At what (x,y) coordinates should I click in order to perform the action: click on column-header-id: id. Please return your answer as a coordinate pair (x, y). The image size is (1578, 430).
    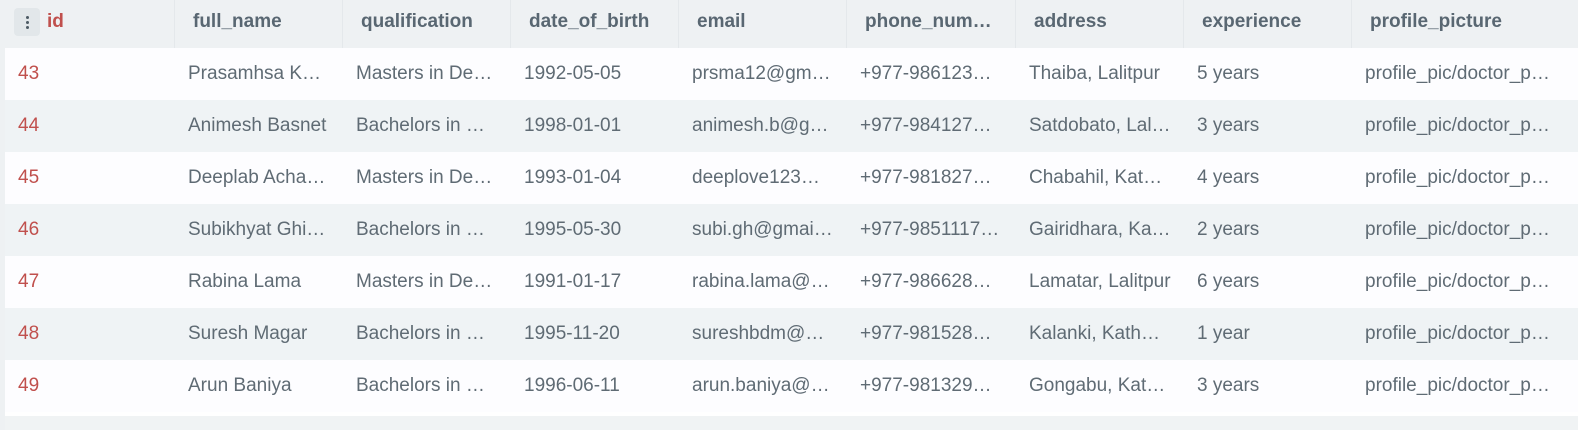
    Looking at the image, I should click on (90, 24).